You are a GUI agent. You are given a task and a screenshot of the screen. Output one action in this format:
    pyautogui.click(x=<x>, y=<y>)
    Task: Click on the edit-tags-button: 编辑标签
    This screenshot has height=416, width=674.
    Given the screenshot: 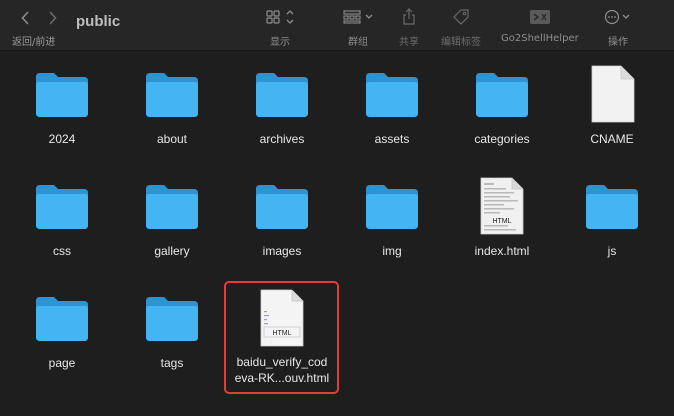 What is the action you would take?
    pyautogui.click(x=461, y=27)
    